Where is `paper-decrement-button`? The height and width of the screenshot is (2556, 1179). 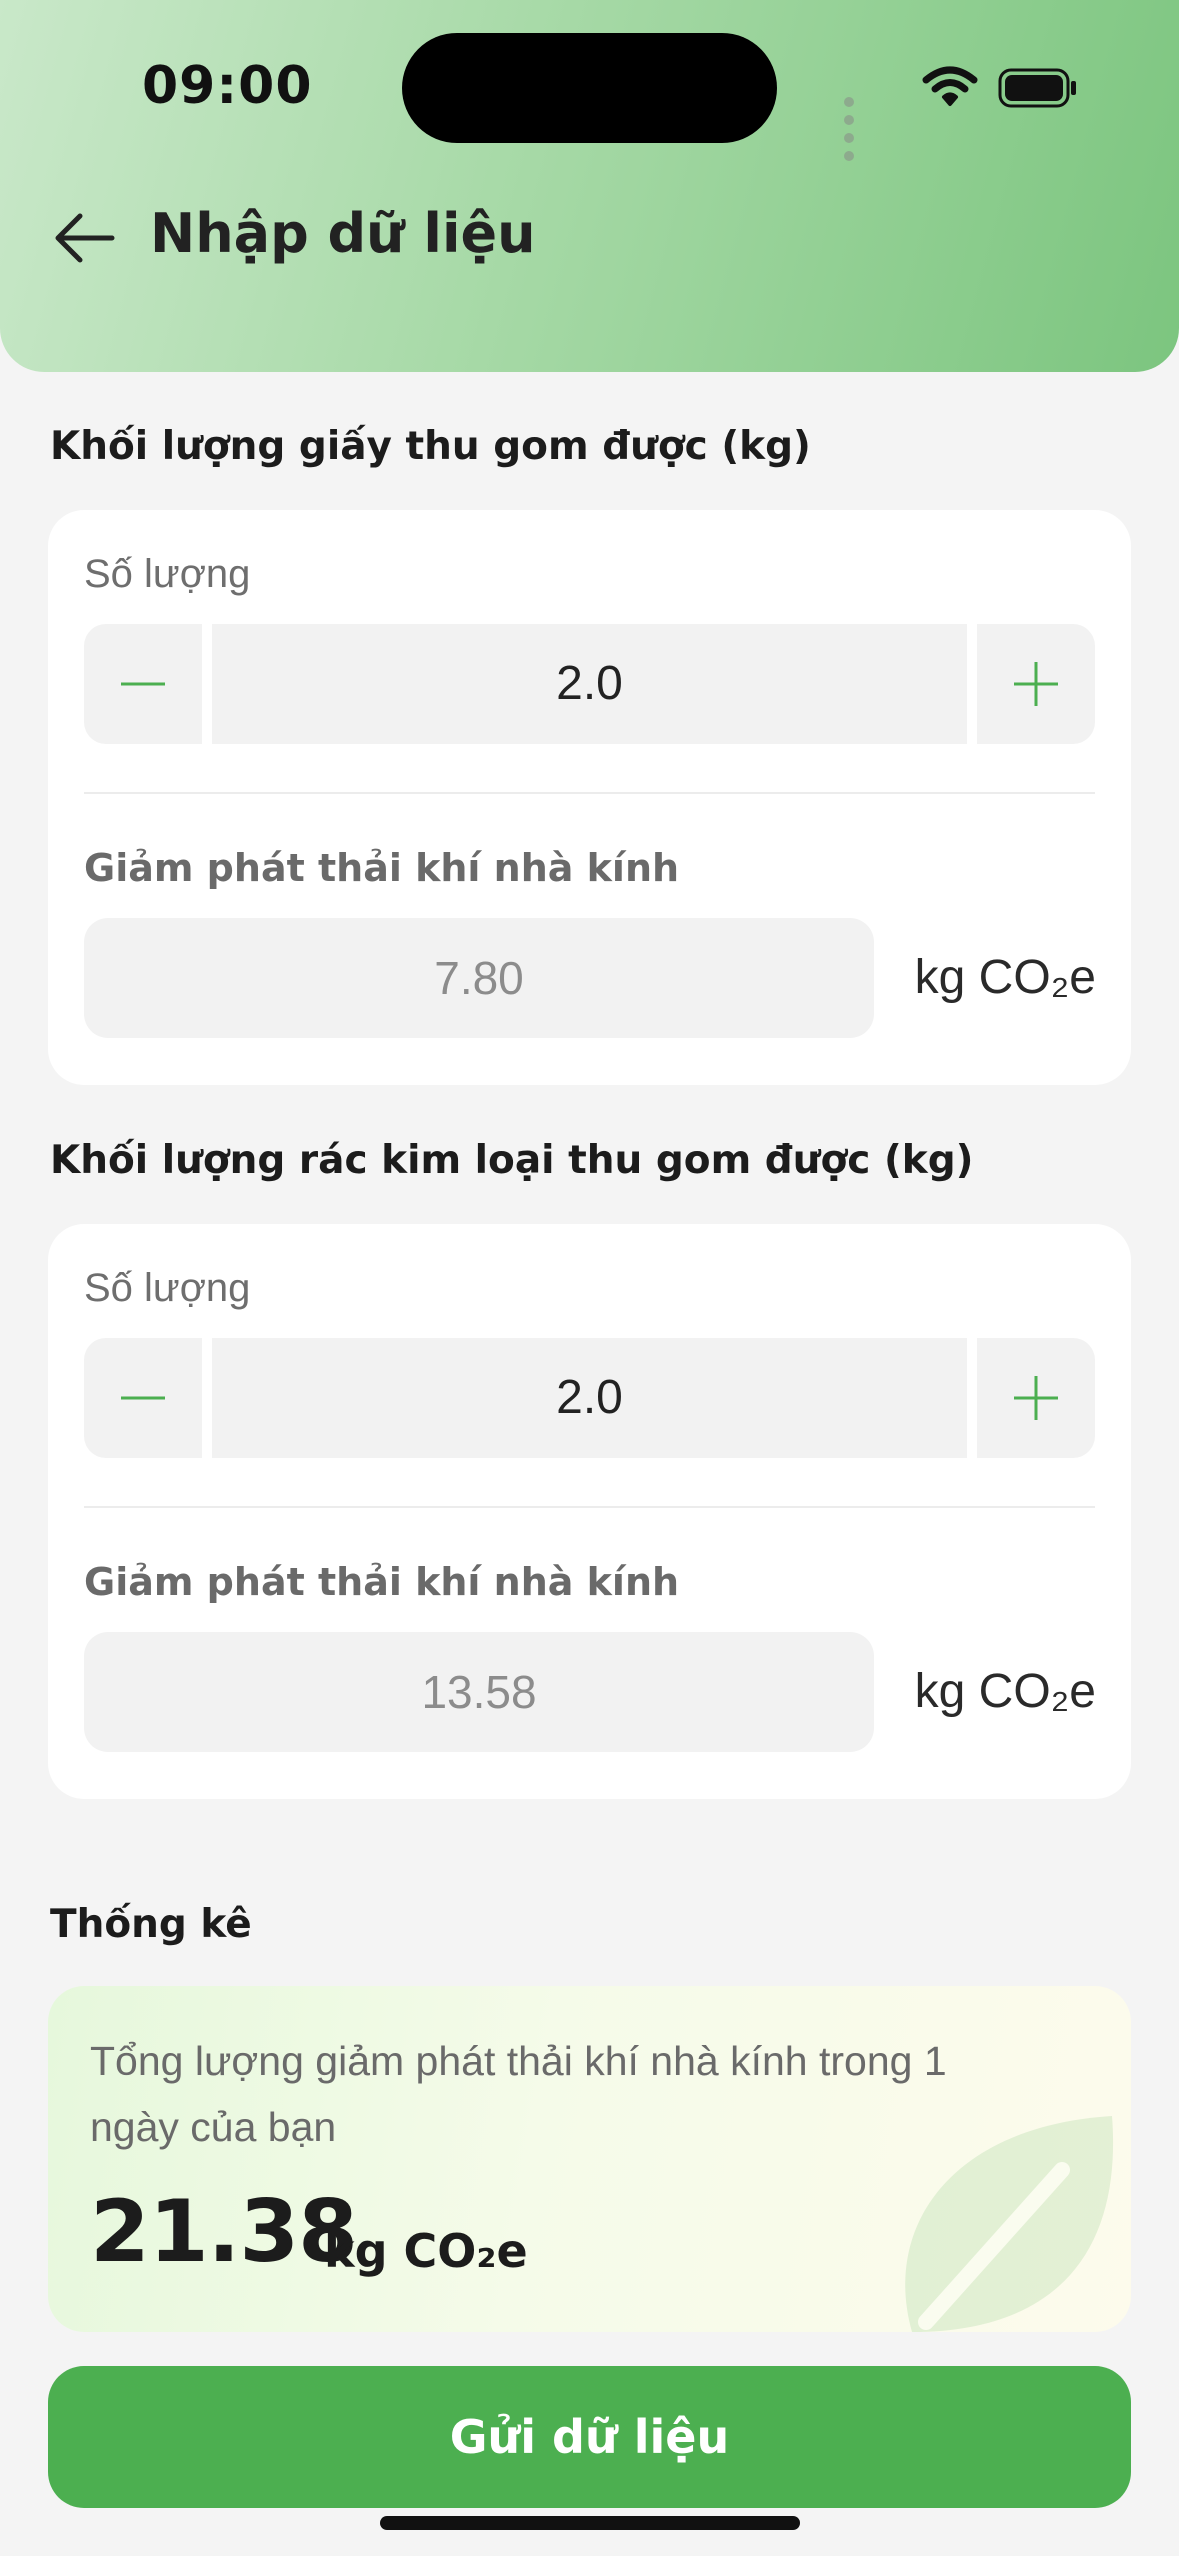 paper-decrement-button is located at coordinates (143, 684).